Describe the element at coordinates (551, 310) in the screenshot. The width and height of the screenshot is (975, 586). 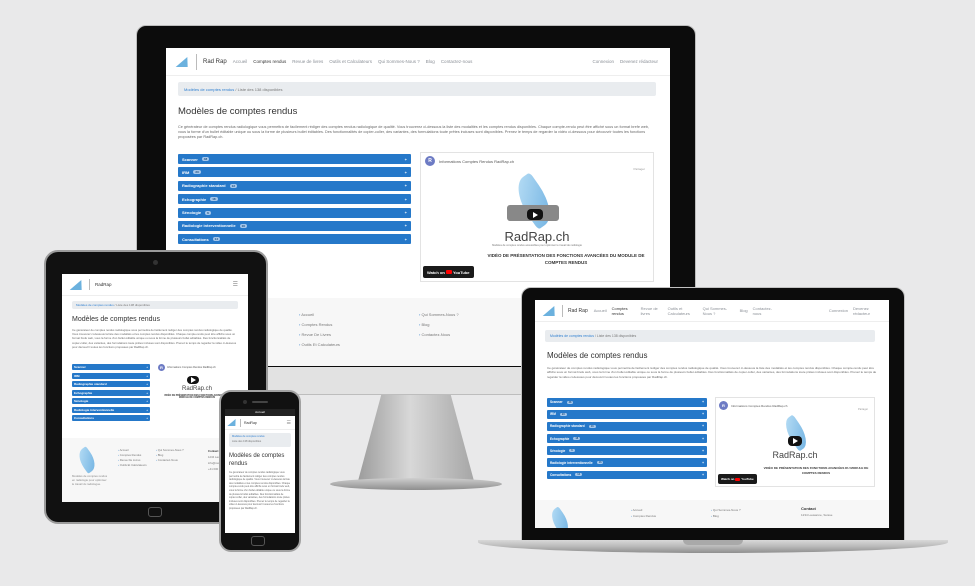
I see `logo-feather-icon` at that location.